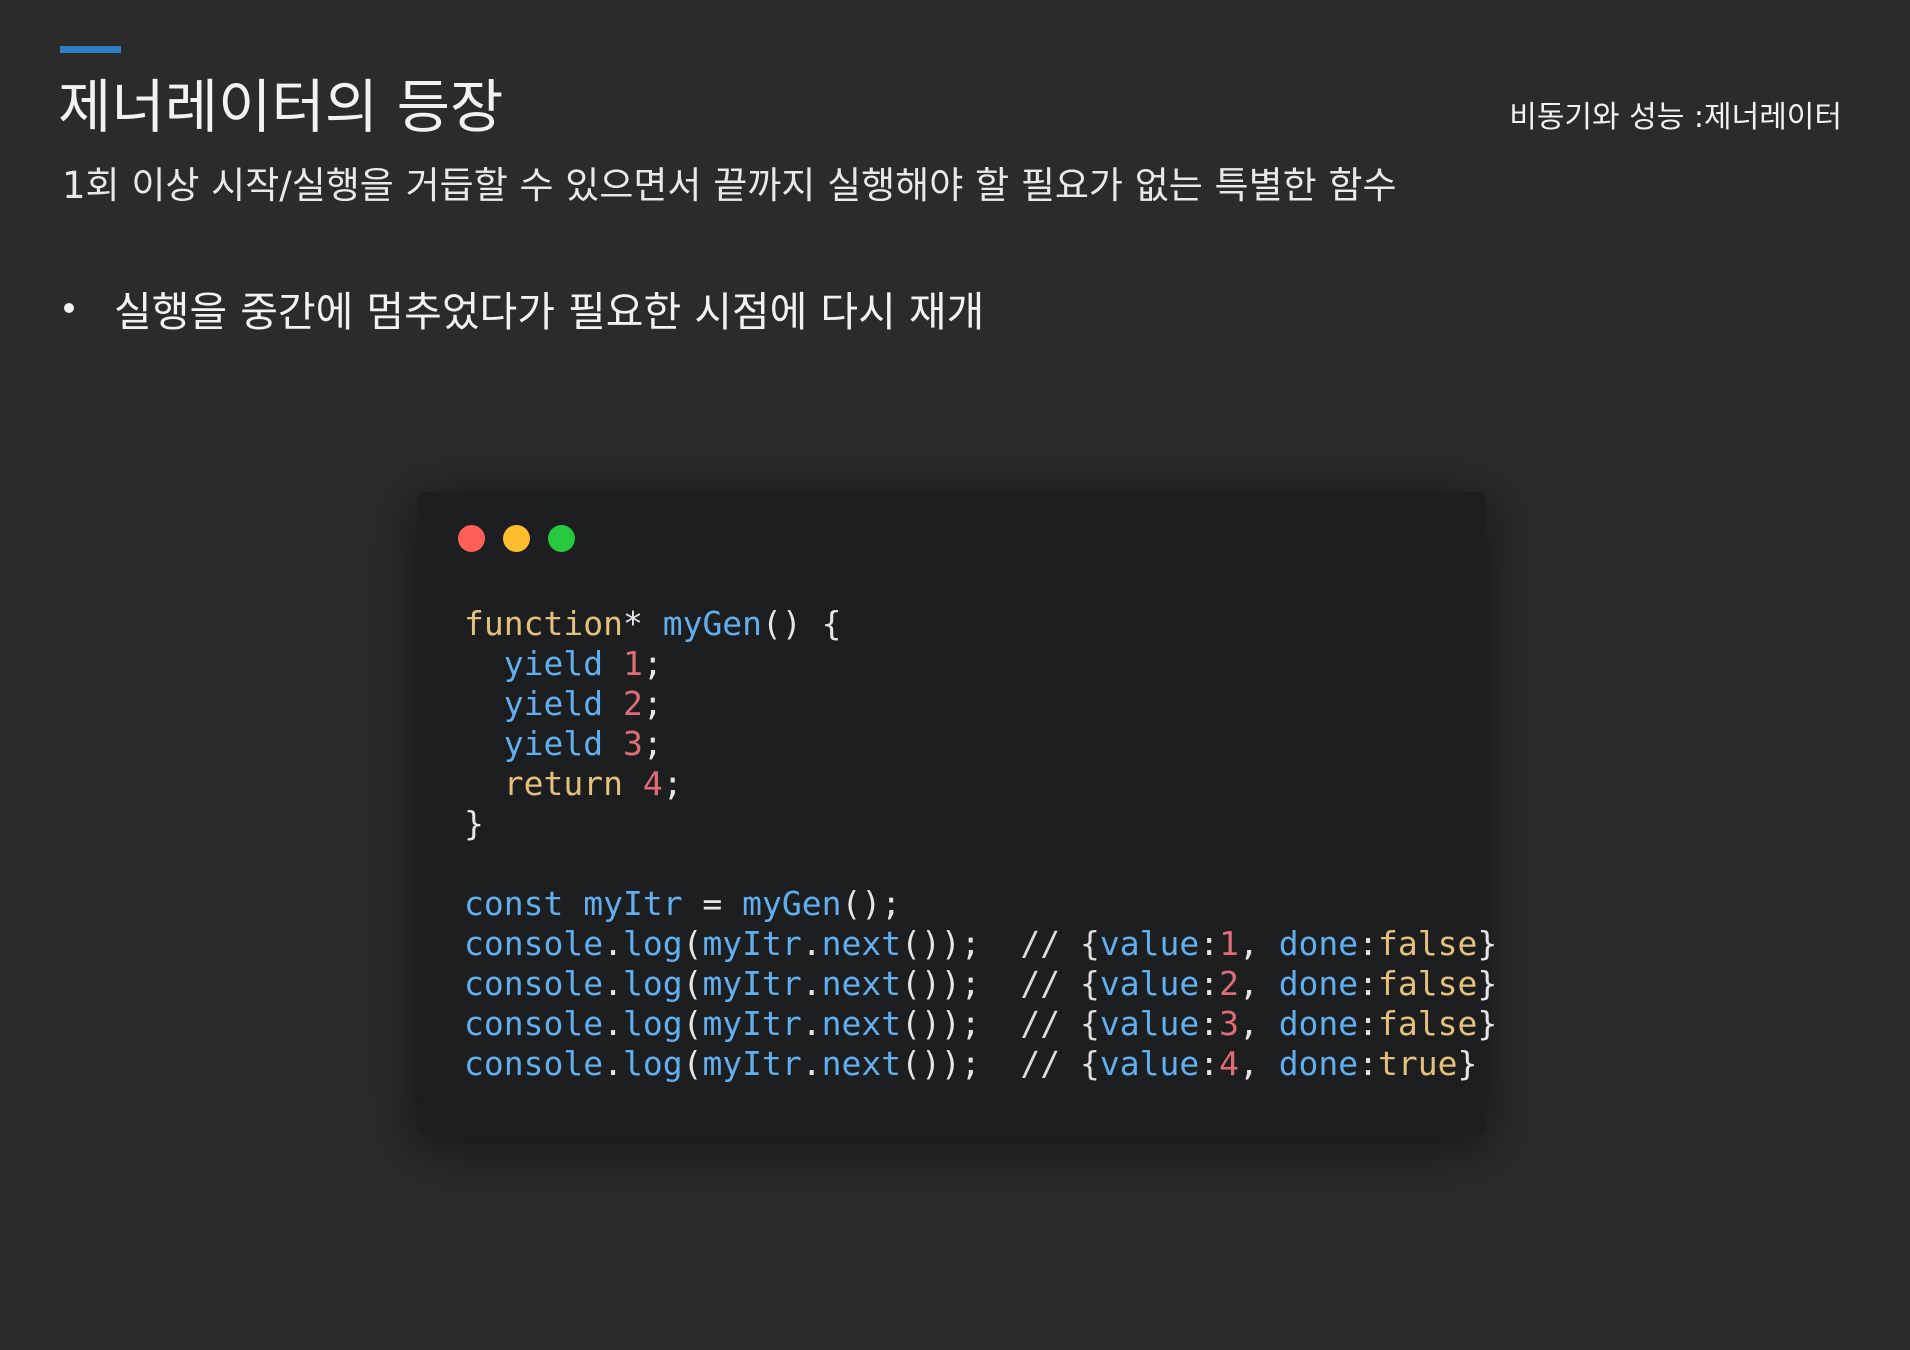  Describe the element at coordinates (1258, 983) in the screenshot. I see `code-token: ,` at that location.